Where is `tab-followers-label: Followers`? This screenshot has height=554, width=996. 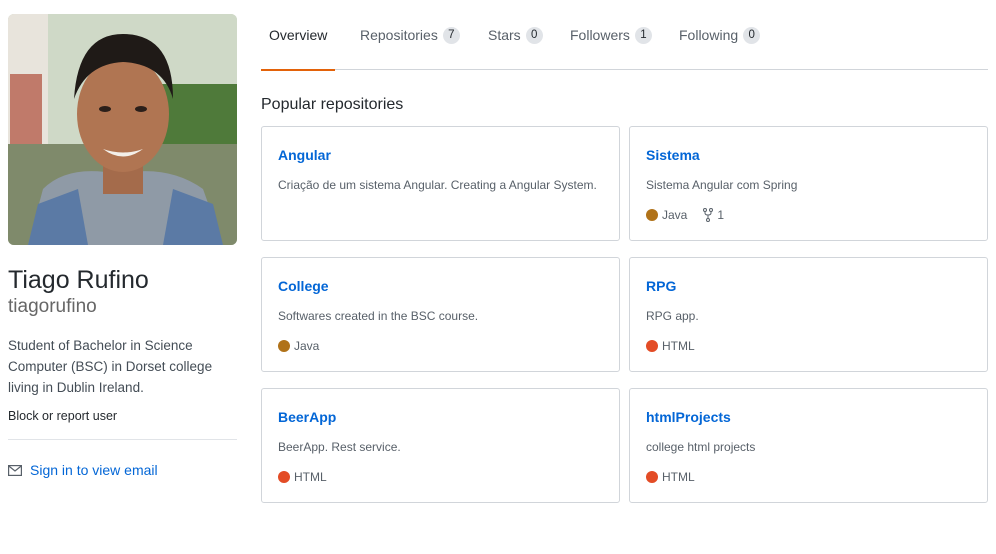 tab-followers-label: Followers is located at coordinates (600, 35).